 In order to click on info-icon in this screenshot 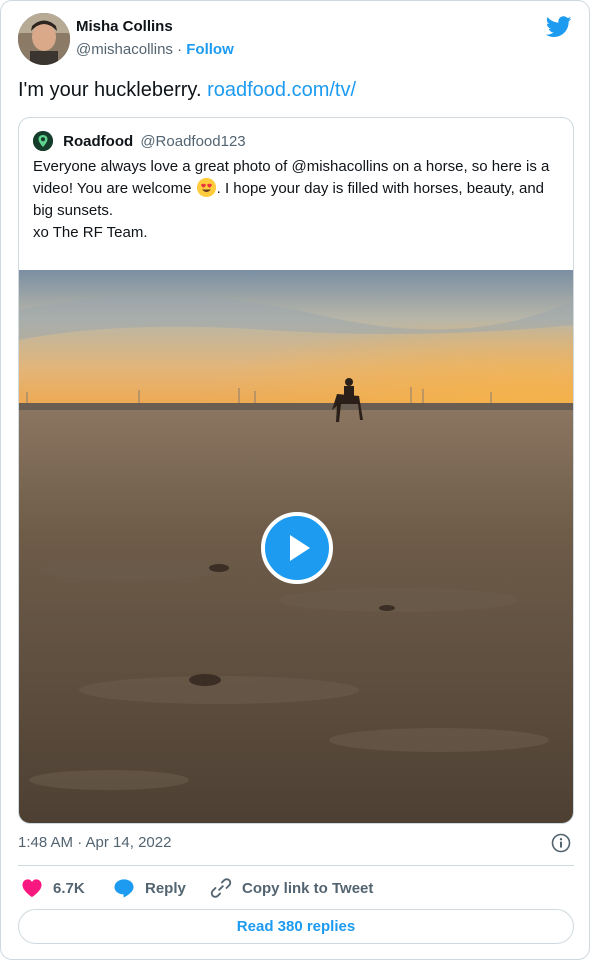, I will do `click(561, 843)`.